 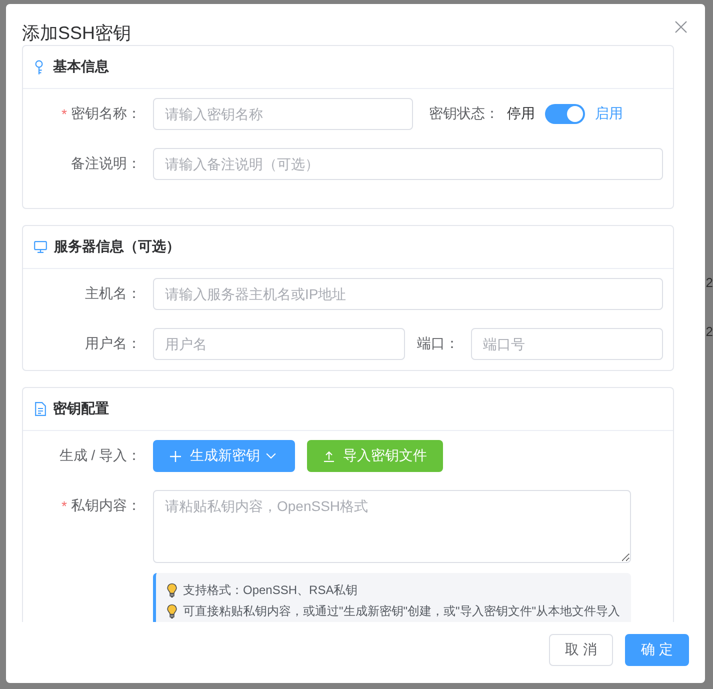 I want to click on key-name-input: 请输入密钥名称, so click(x=283, y=114).